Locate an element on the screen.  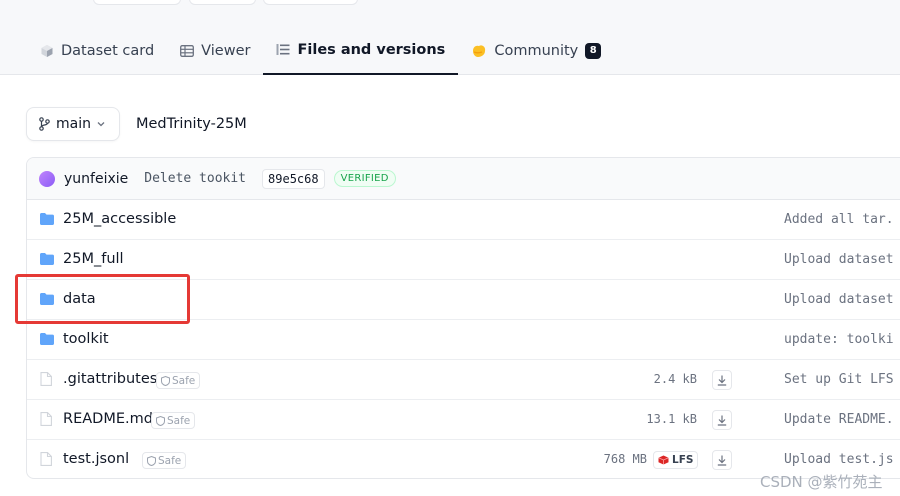
file-size: 2.4 kB is located at coordinates (675, 379).